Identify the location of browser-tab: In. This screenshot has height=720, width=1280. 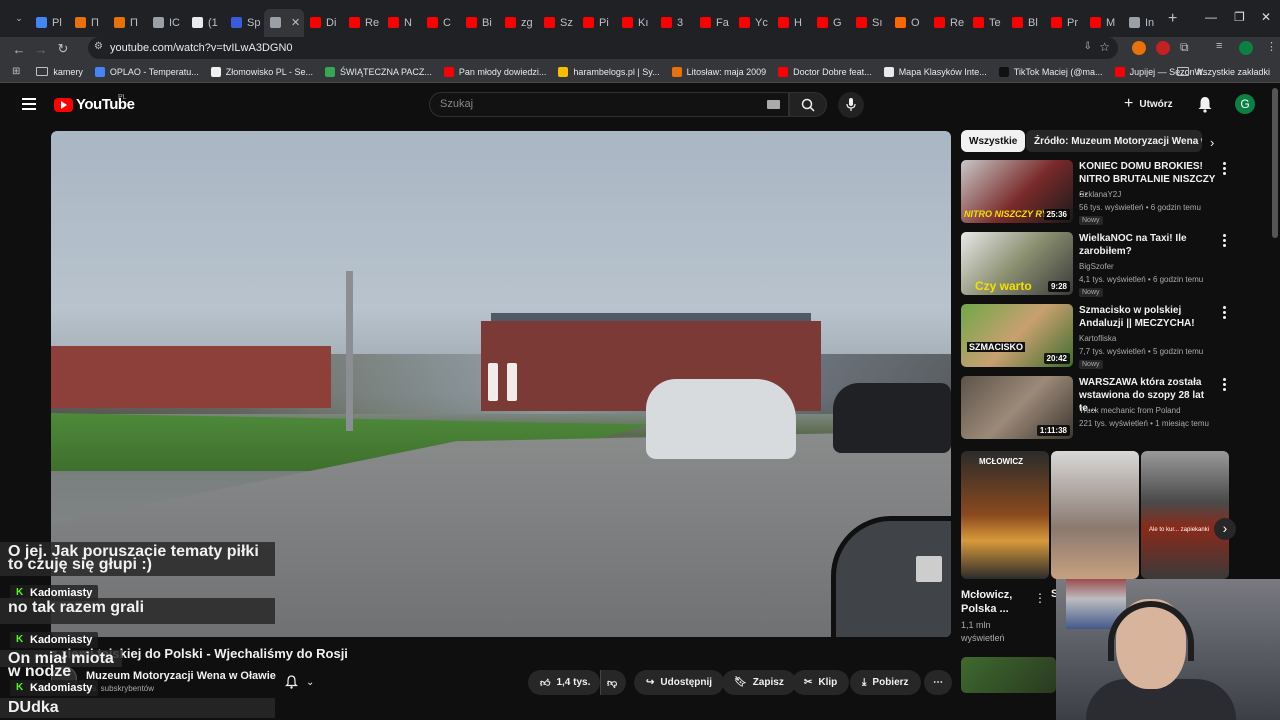
(1142, 23).